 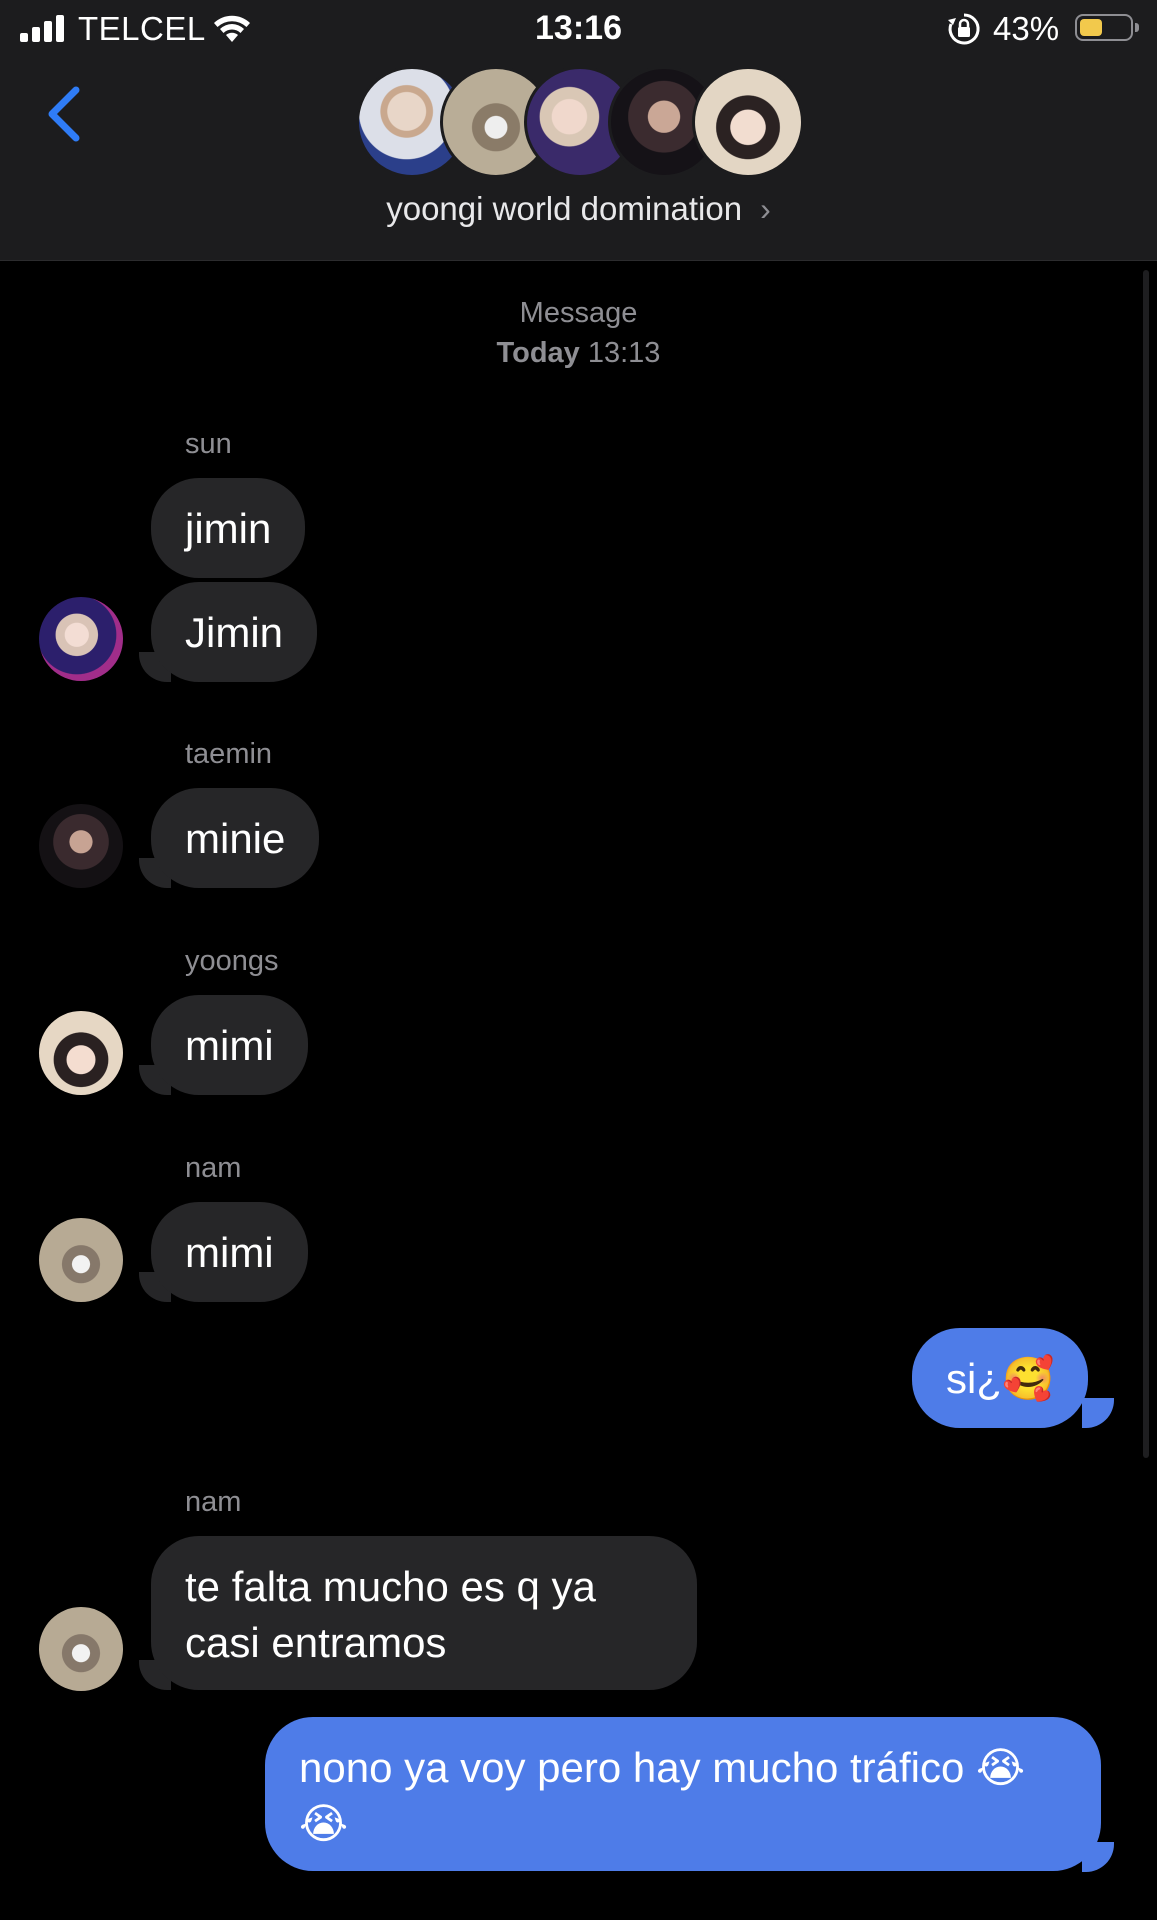 I want to click on status-bar: TELCEL 13:16 43%, so click(x=578, y=30).